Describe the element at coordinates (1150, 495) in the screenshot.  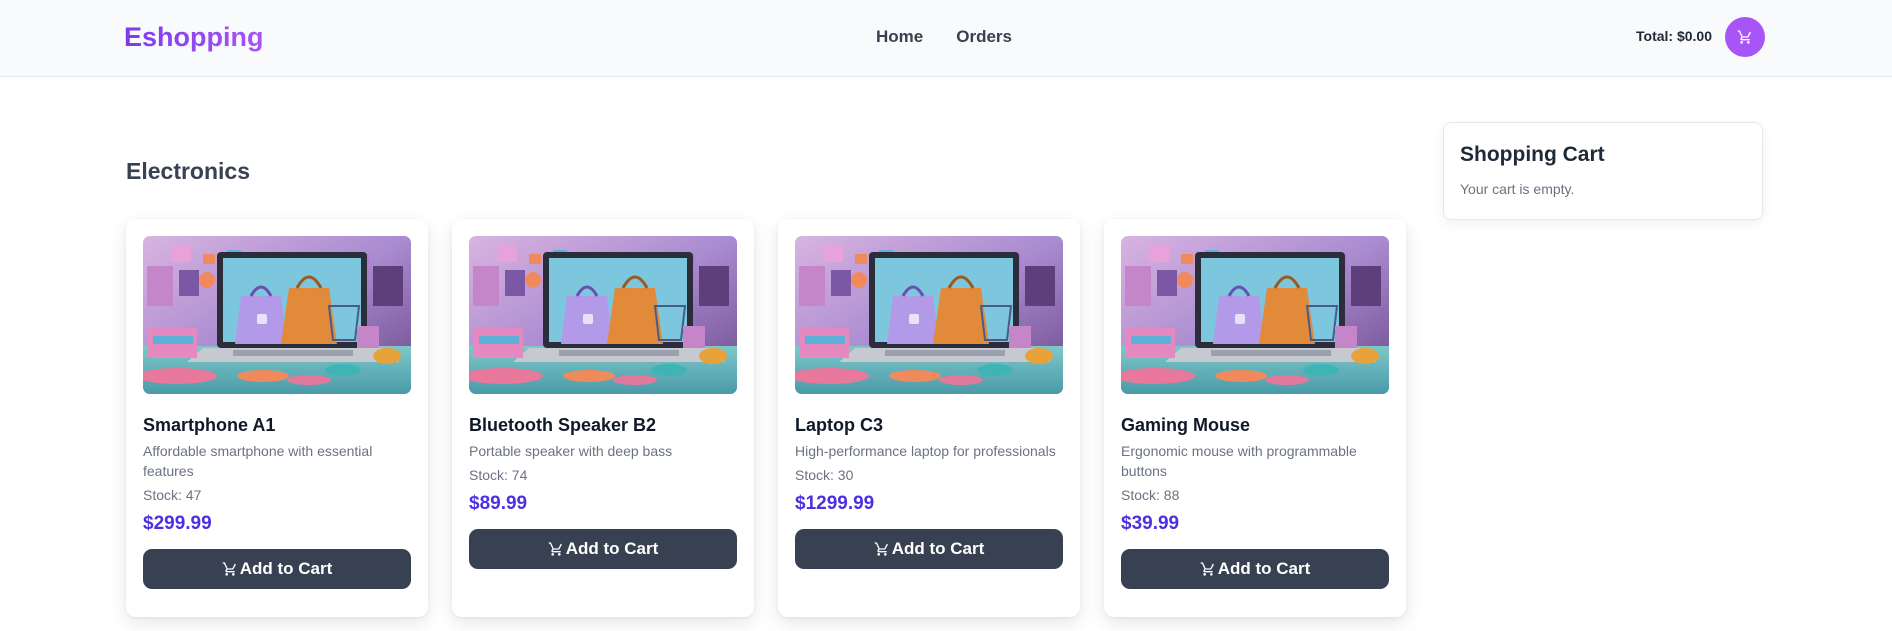
I see `product-stock: Stock: 88` at that location.